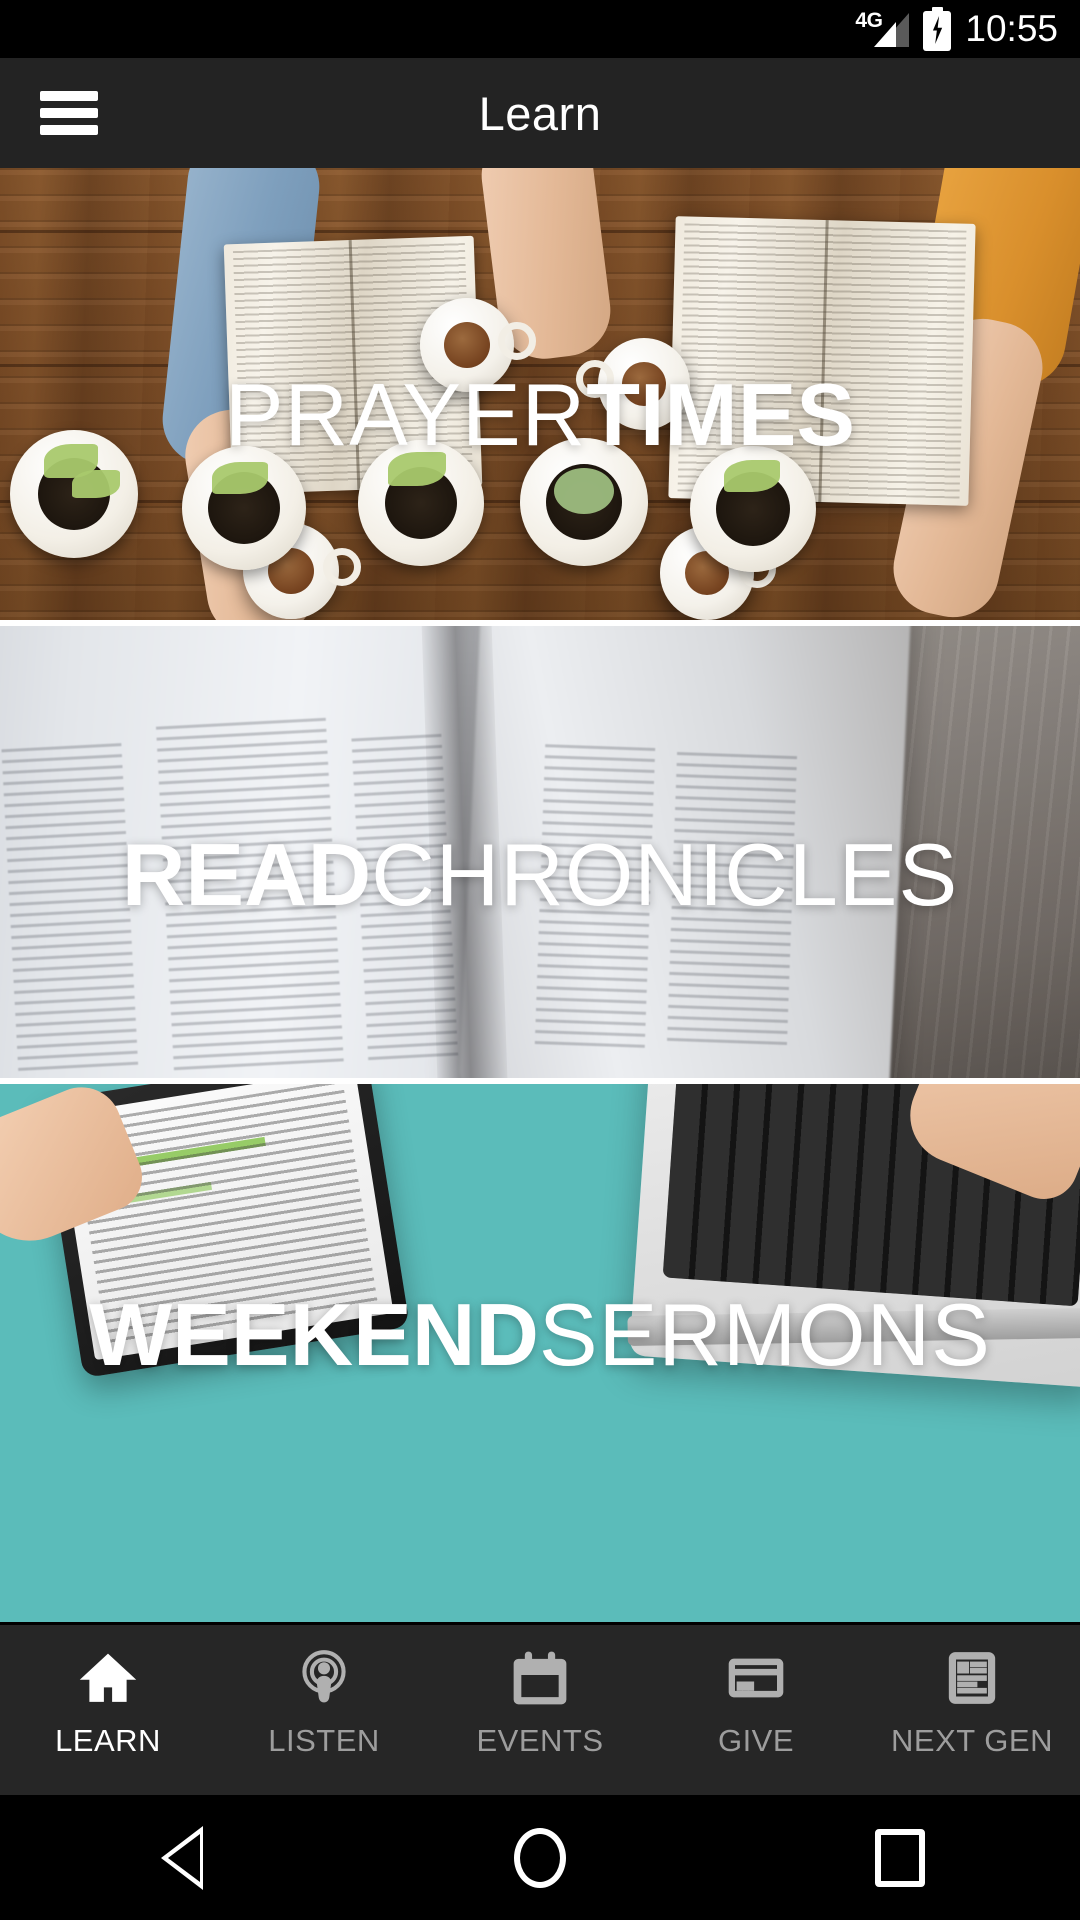 The height and width of the screenshot is (1920, 1080). I want to click on tab-next-gen: NEXT GEN, so click(972, 1703).